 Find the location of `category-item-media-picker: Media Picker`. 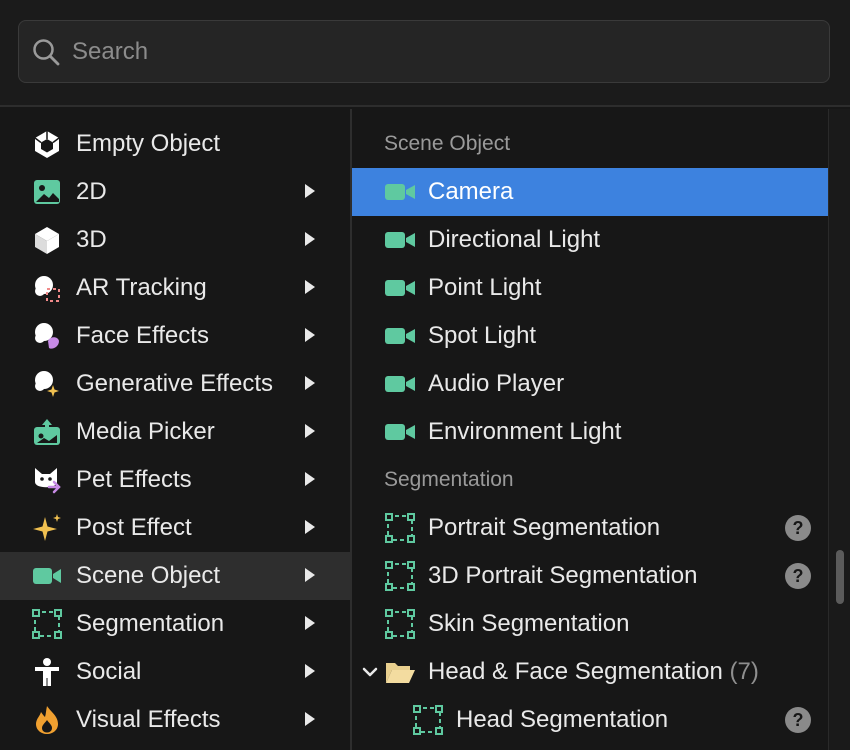

category-item-media-picker: Media Picker is located at coordinates (175, 432).